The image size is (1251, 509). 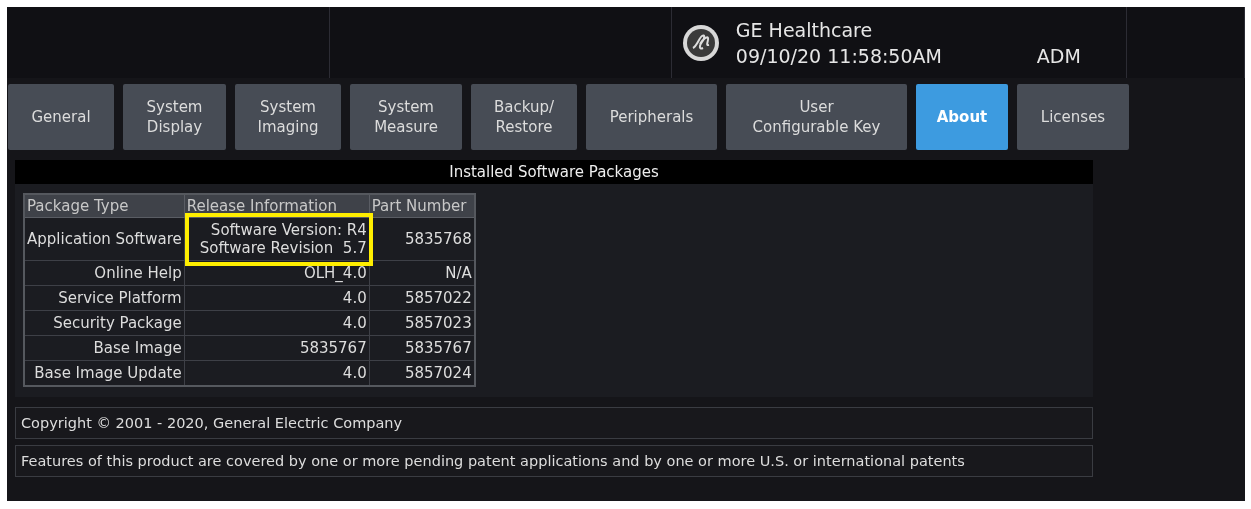 I want to click on settings-tab: General, so click(x=61, y=117).